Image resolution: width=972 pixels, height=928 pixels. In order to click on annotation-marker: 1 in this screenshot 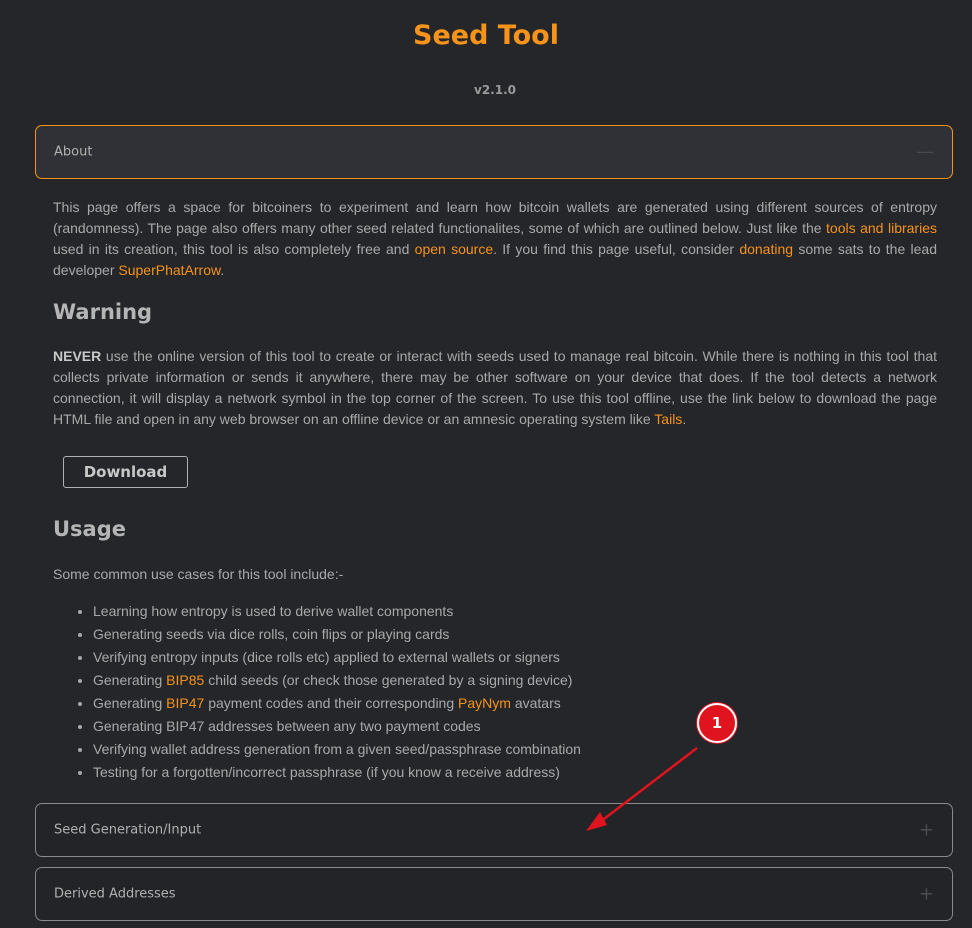, I will do `click(717, 723)`.